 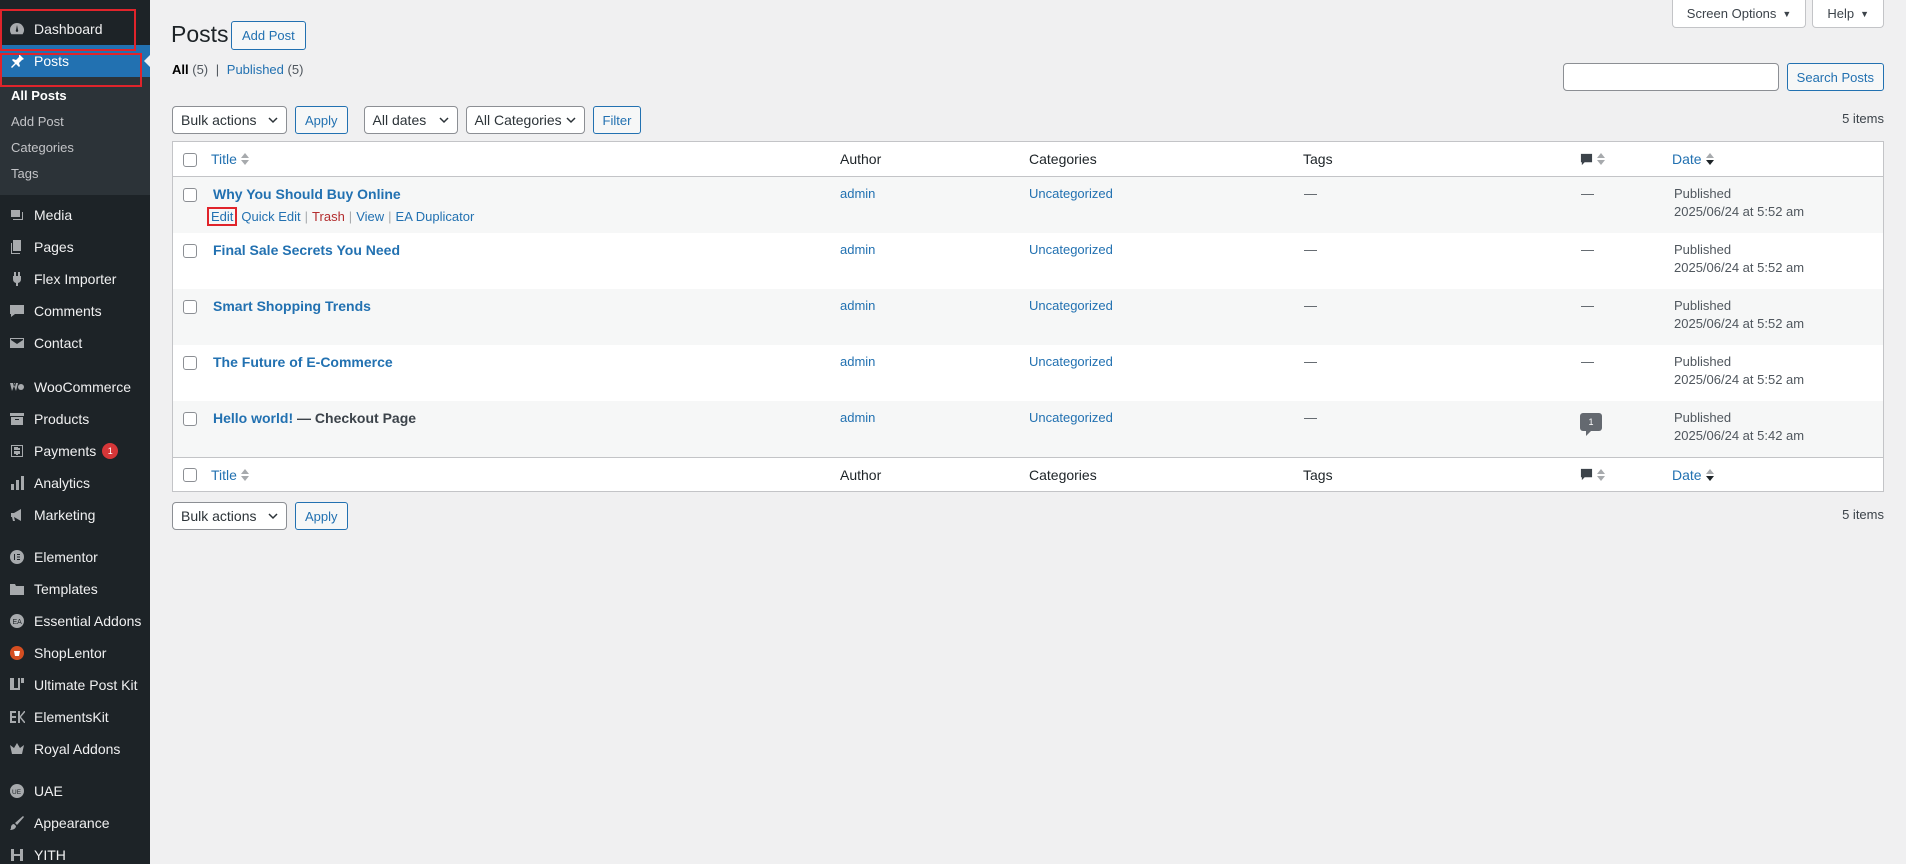 What do you see at coordinates (190, 475) in the screenshot?
I see `select-all-checkbox-footer` at bounding box center [190, 475].